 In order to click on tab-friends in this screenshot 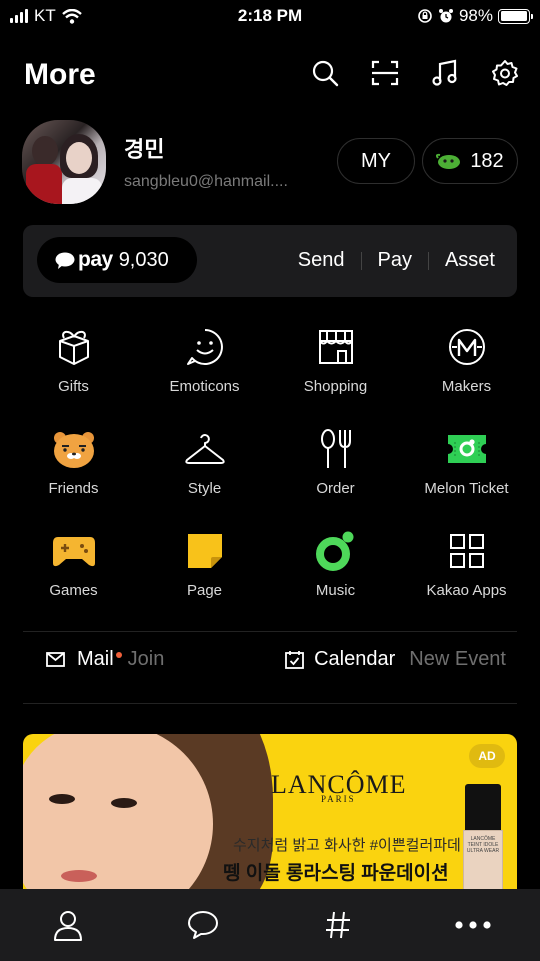, I will do `click(67, 925)`.